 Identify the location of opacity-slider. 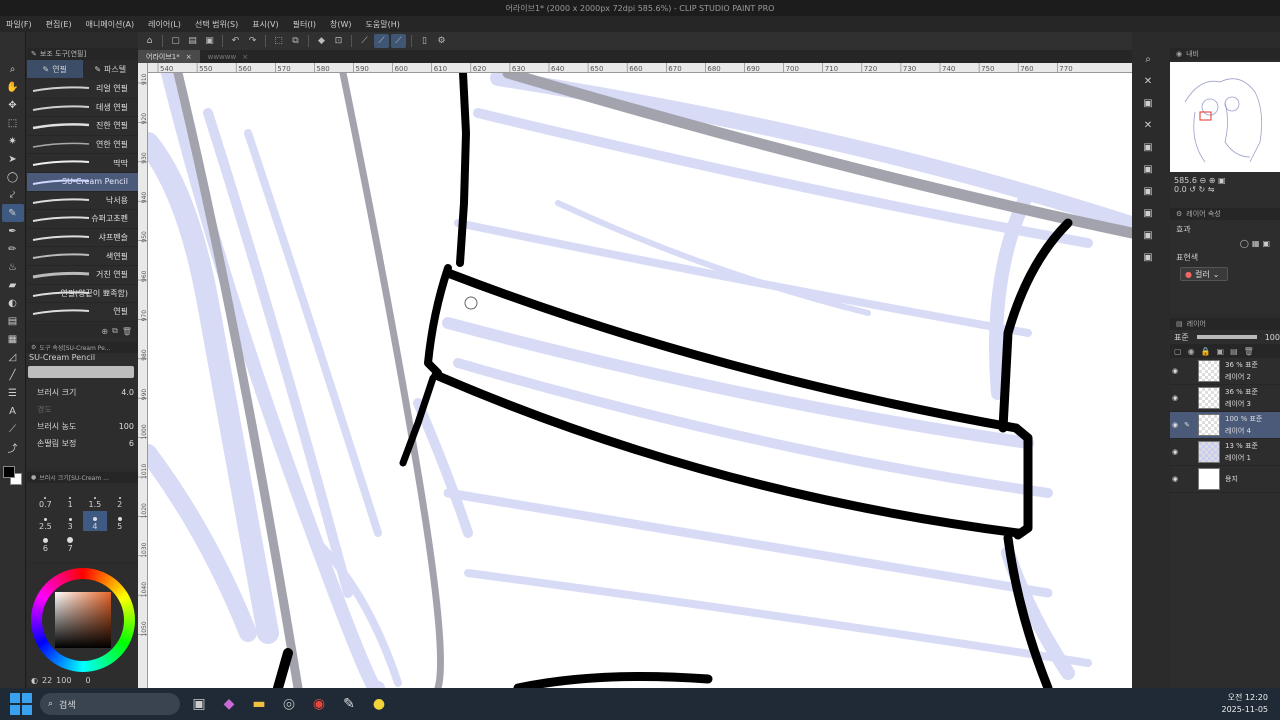
(1226, 337).